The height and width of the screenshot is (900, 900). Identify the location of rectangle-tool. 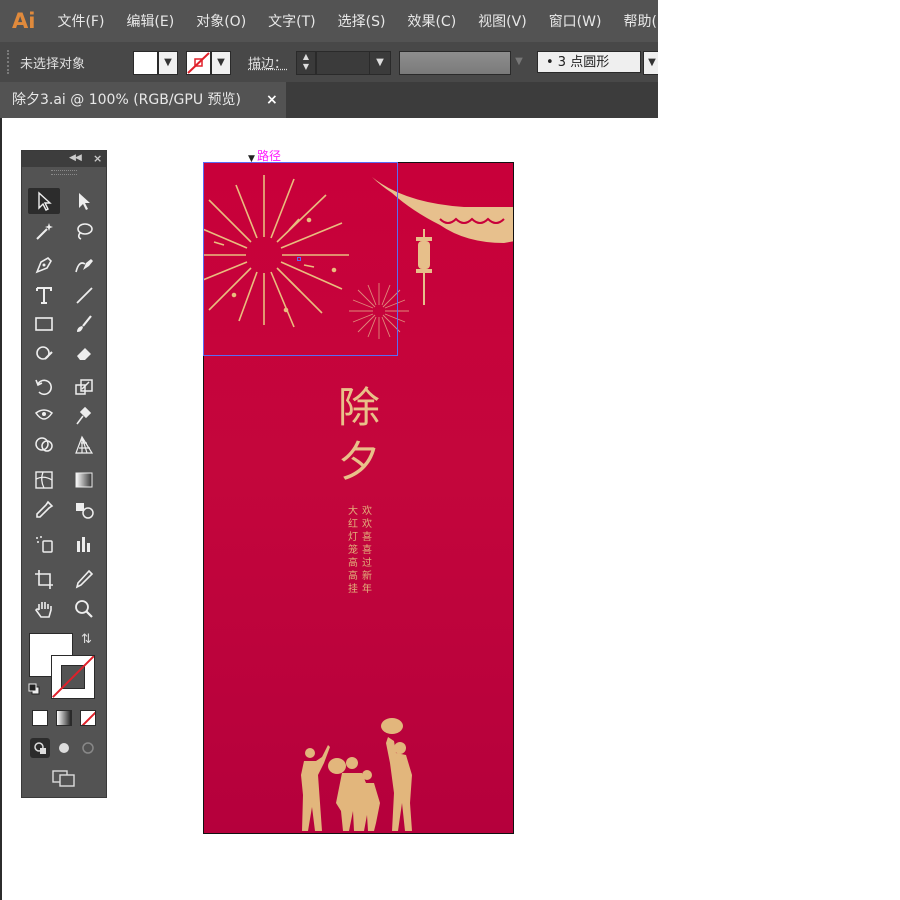
(44, 324).